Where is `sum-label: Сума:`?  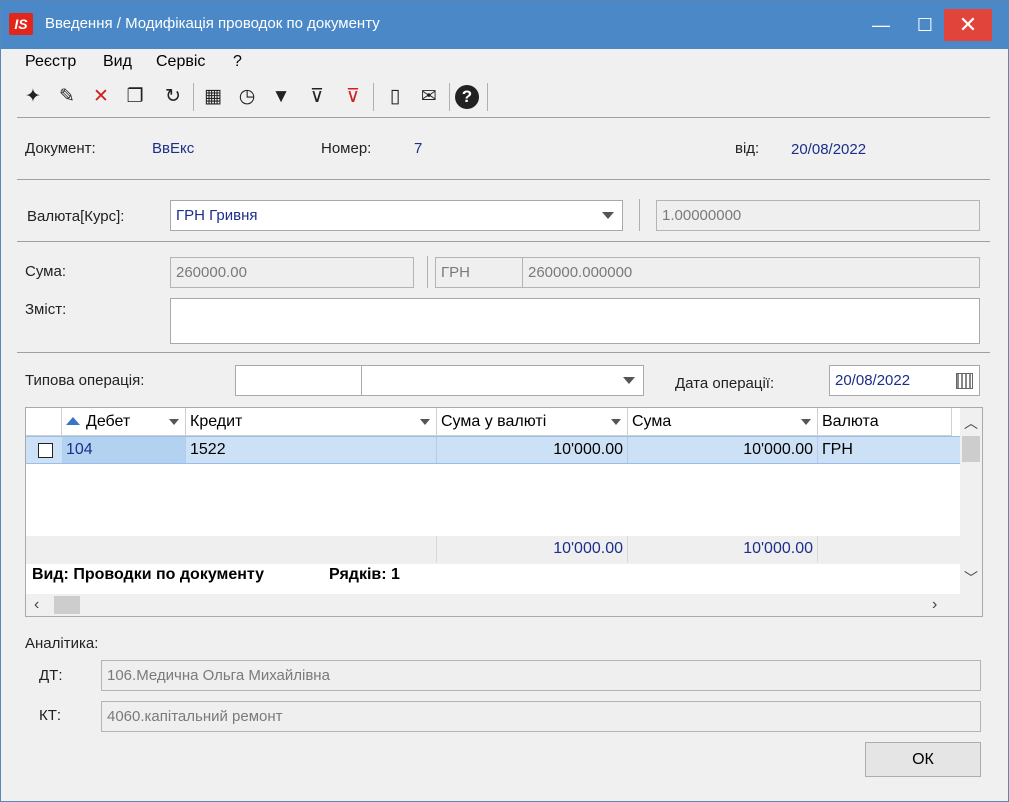
sum-label: Сума: is located at coordinates (45, 271).